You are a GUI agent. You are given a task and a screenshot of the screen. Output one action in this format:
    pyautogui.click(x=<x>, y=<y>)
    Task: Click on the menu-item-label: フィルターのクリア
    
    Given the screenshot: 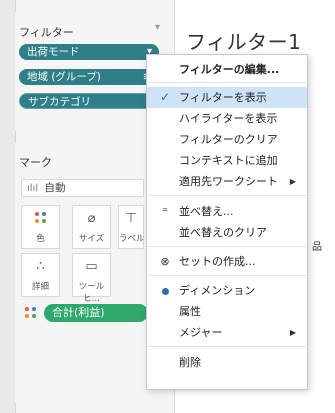 What is the action you would take?
    pyautogui.click(x=228, y=139)
    